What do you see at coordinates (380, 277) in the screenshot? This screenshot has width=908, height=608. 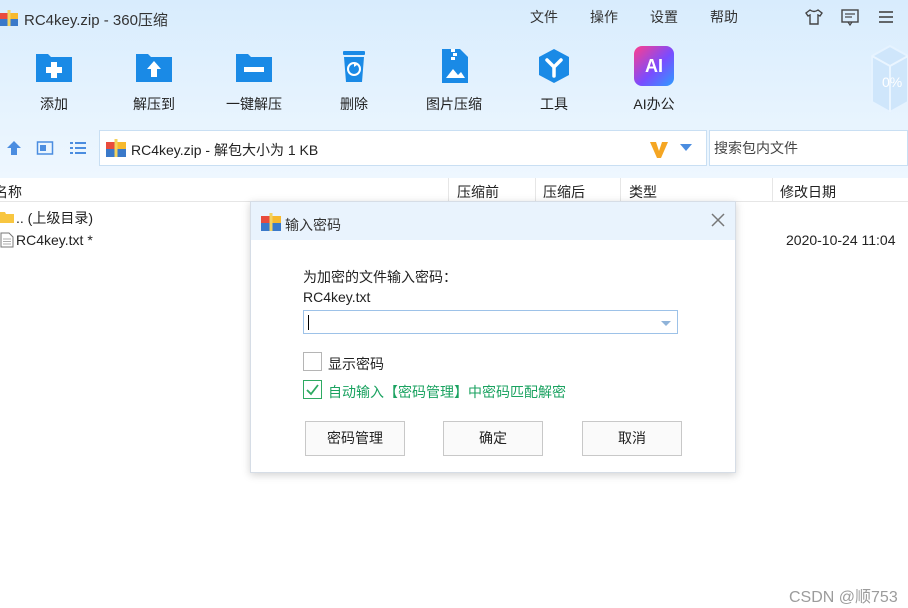 I see `password-prompt: 为加密的文件输入密码：` at bounding box center [380, 277].